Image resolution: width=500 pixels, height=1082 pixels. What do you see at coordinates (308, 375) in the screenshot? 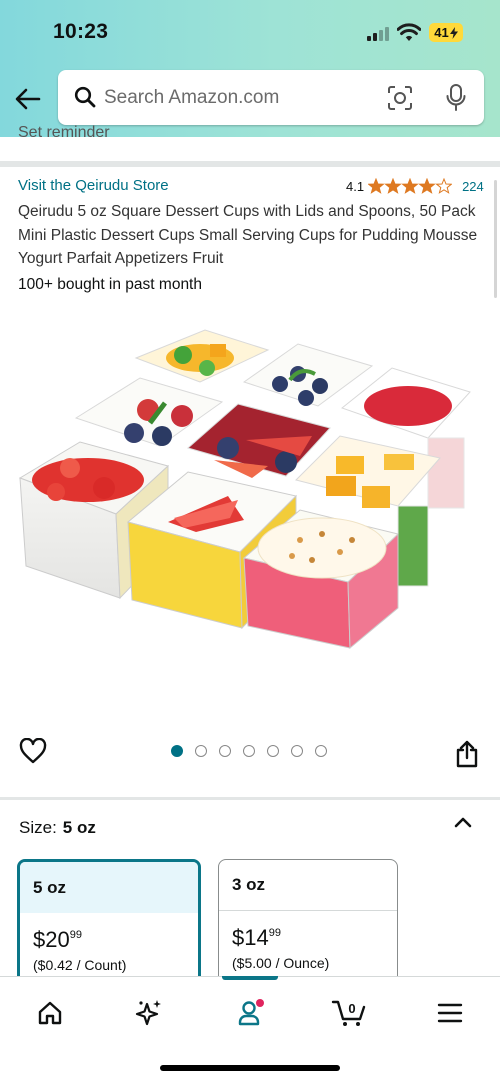
I see `cup-blueberry-top` at bounding box center [308, 375].